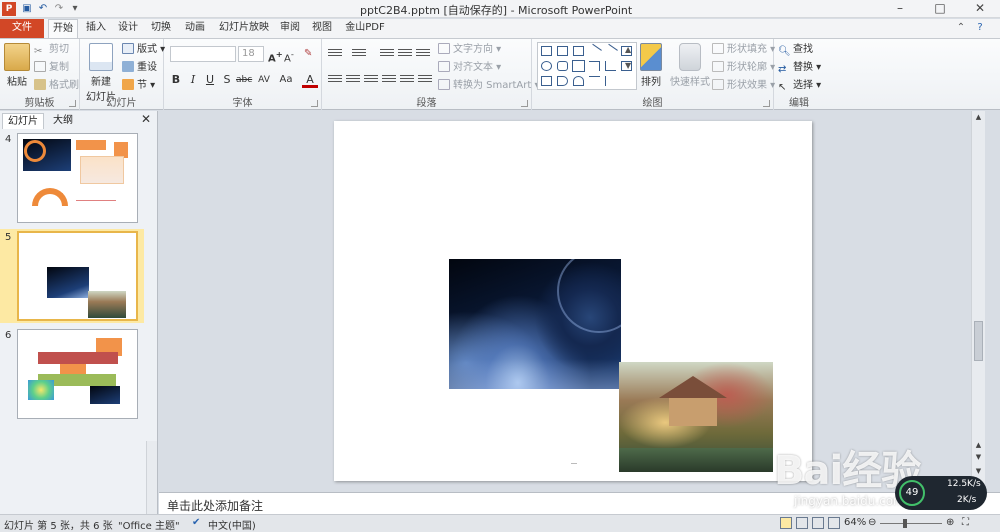 The height and width of the screenshot is (532, 1000). Describe the element at coordinates (75, 9) in the screenshot. I see `customize-qat-icon: ▾` at that location.